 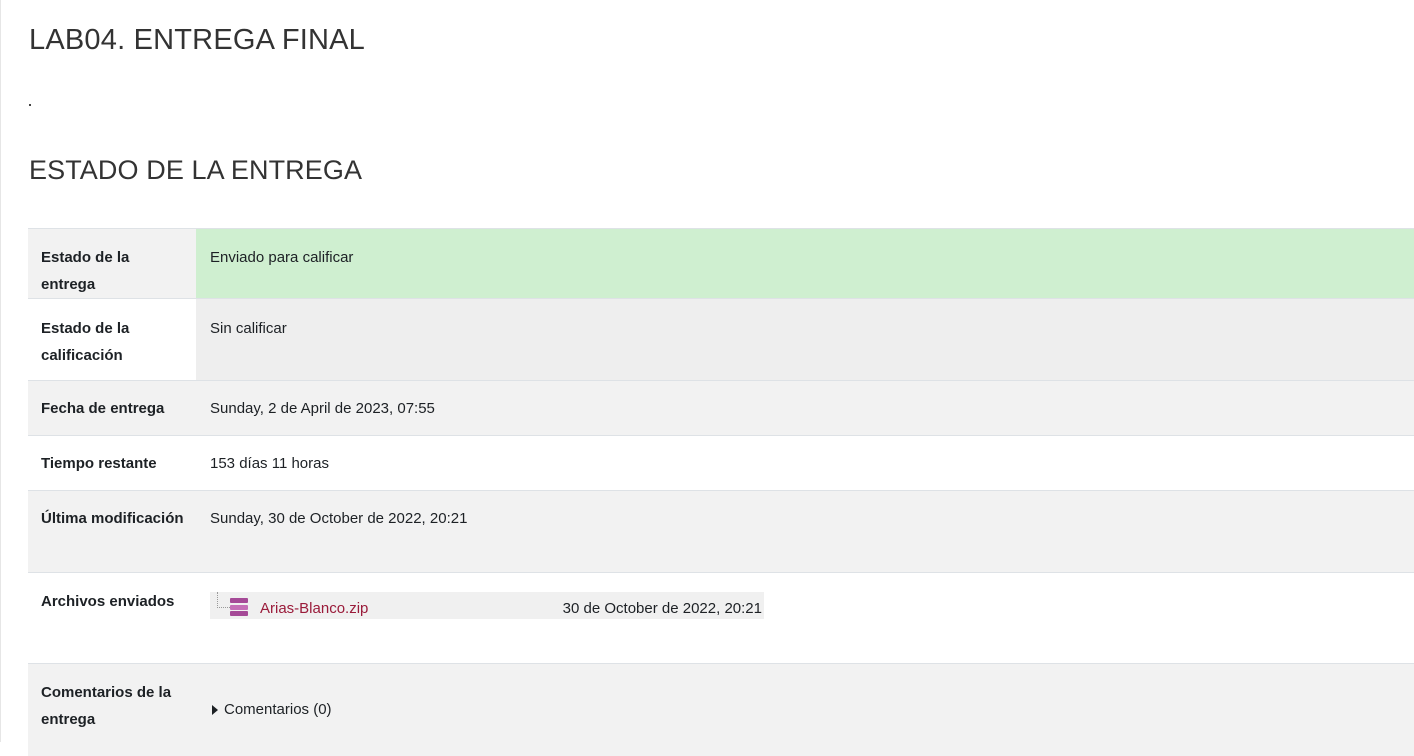 What do you see at coordinates (112, 339) in the screenshot?
I see `row-label: Estado de la calificación` at bounding box center [112, 339].